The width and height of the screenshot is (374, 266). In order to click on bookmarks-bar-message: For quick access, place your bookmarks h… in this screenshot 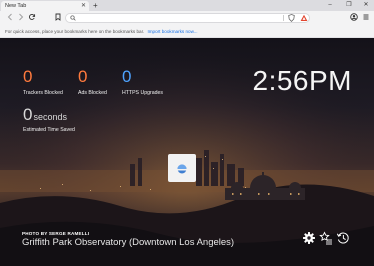, I will do `click(75, 31)`.